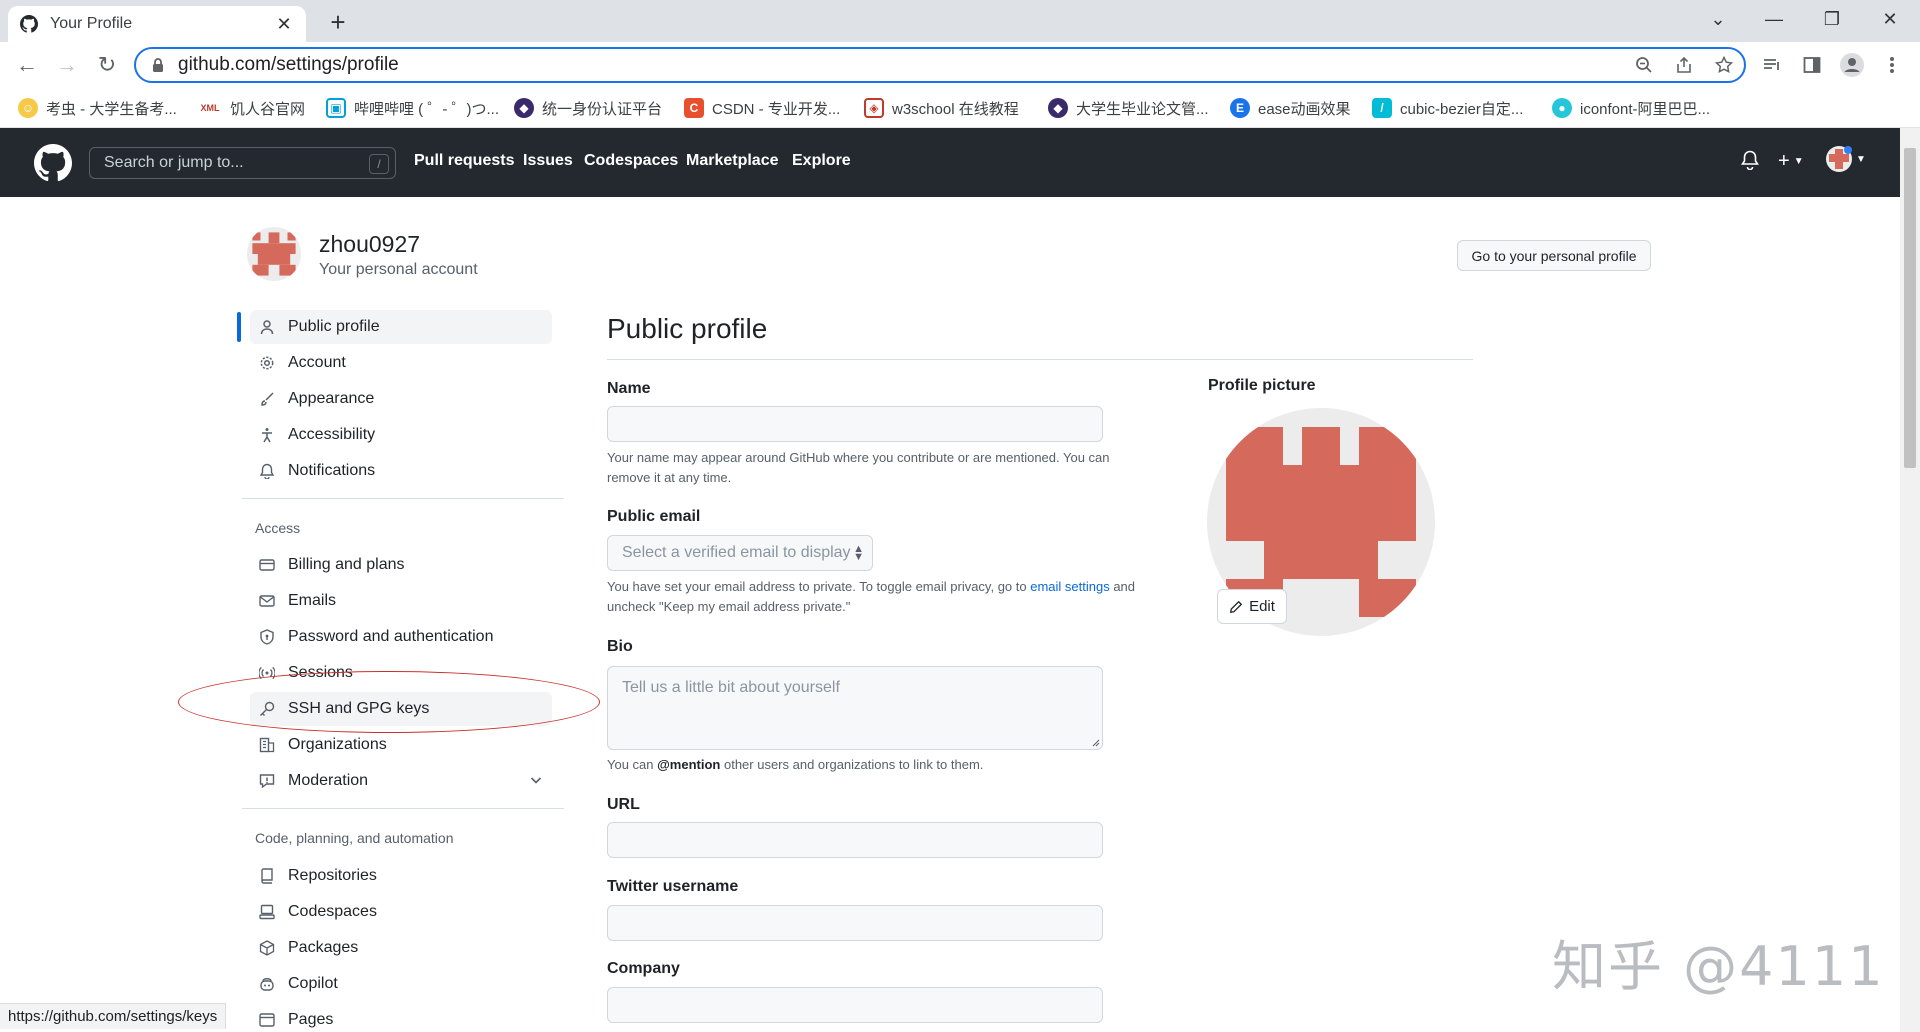 The width and height of the screenshot is (1920, 1032). Describe the element at coordinates (401, 984) in the screenshot. I see `sidebar-item-copilot: Copilot` at that location.